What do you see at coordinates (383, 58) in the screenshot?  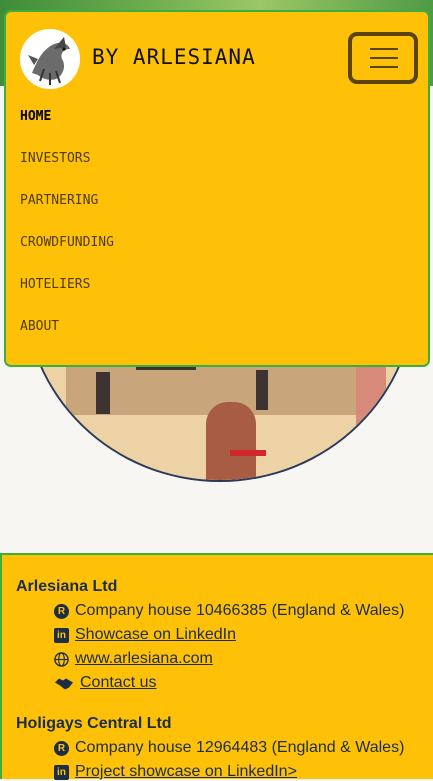 I see `menu-toggle-button` at bounding box center [383, 58].